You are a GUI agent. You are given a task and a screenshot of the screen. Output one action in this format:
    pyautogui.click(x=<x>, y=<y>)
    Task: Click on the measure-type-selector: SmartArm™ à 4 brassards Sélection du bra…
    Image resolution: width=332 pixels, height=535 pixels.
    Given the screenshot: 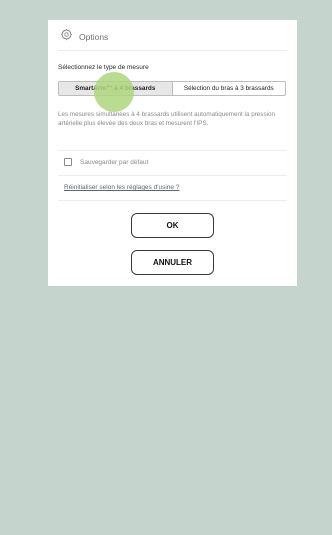 What is the action you would take?
    pyautogui.click(x=172, y=88)
    